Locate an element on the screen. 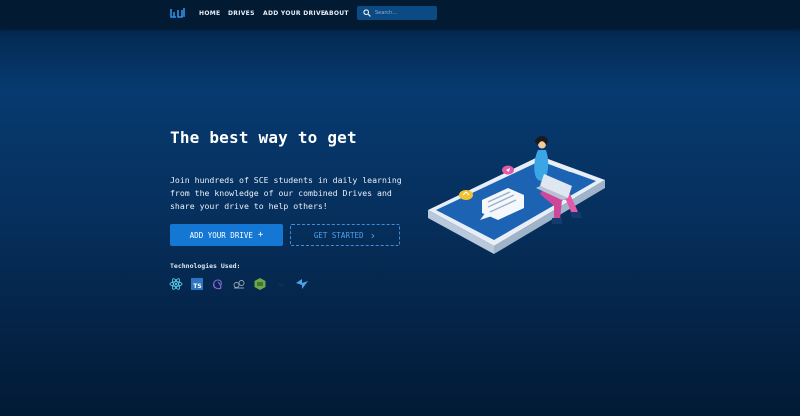  nav-drives-link: DRIVES is located at coordinates (241, 13).